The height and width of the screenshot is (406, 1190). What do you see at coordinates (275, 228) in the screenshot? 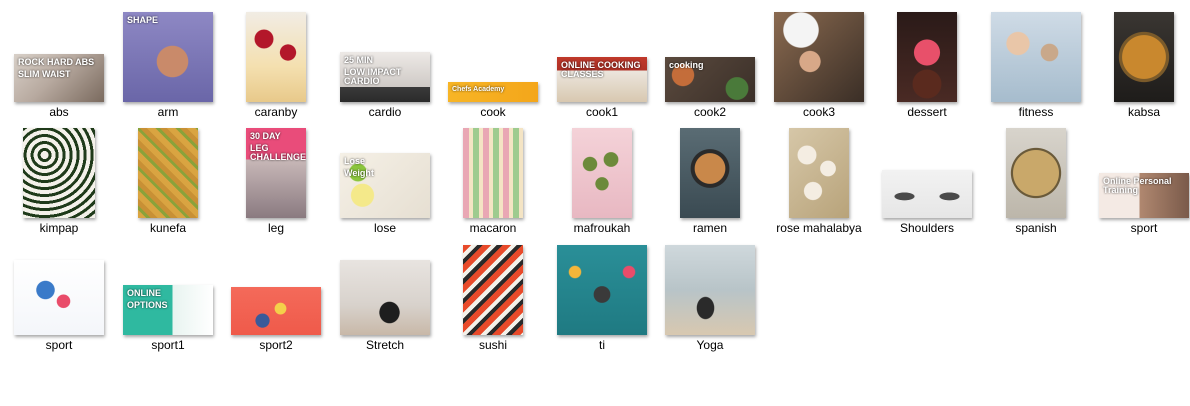
I see `file-name-label: leg` at bounding box center [275, 228].